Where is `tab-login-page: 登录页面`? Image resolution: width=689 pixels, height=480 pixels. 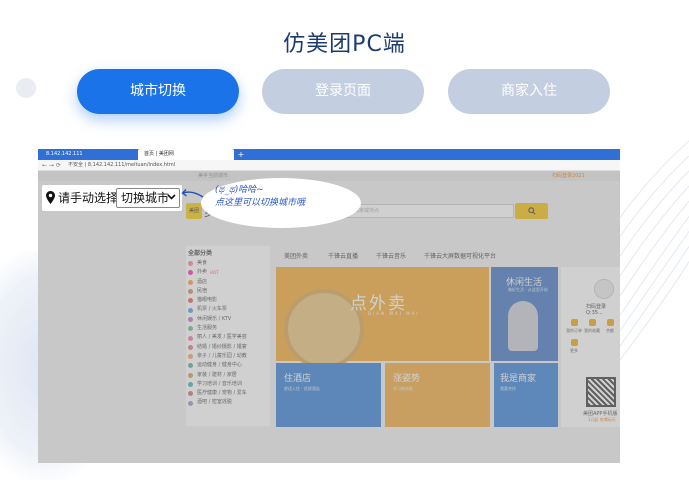
tab-login-page: 登录页面 is located at coordinates (343, 91).